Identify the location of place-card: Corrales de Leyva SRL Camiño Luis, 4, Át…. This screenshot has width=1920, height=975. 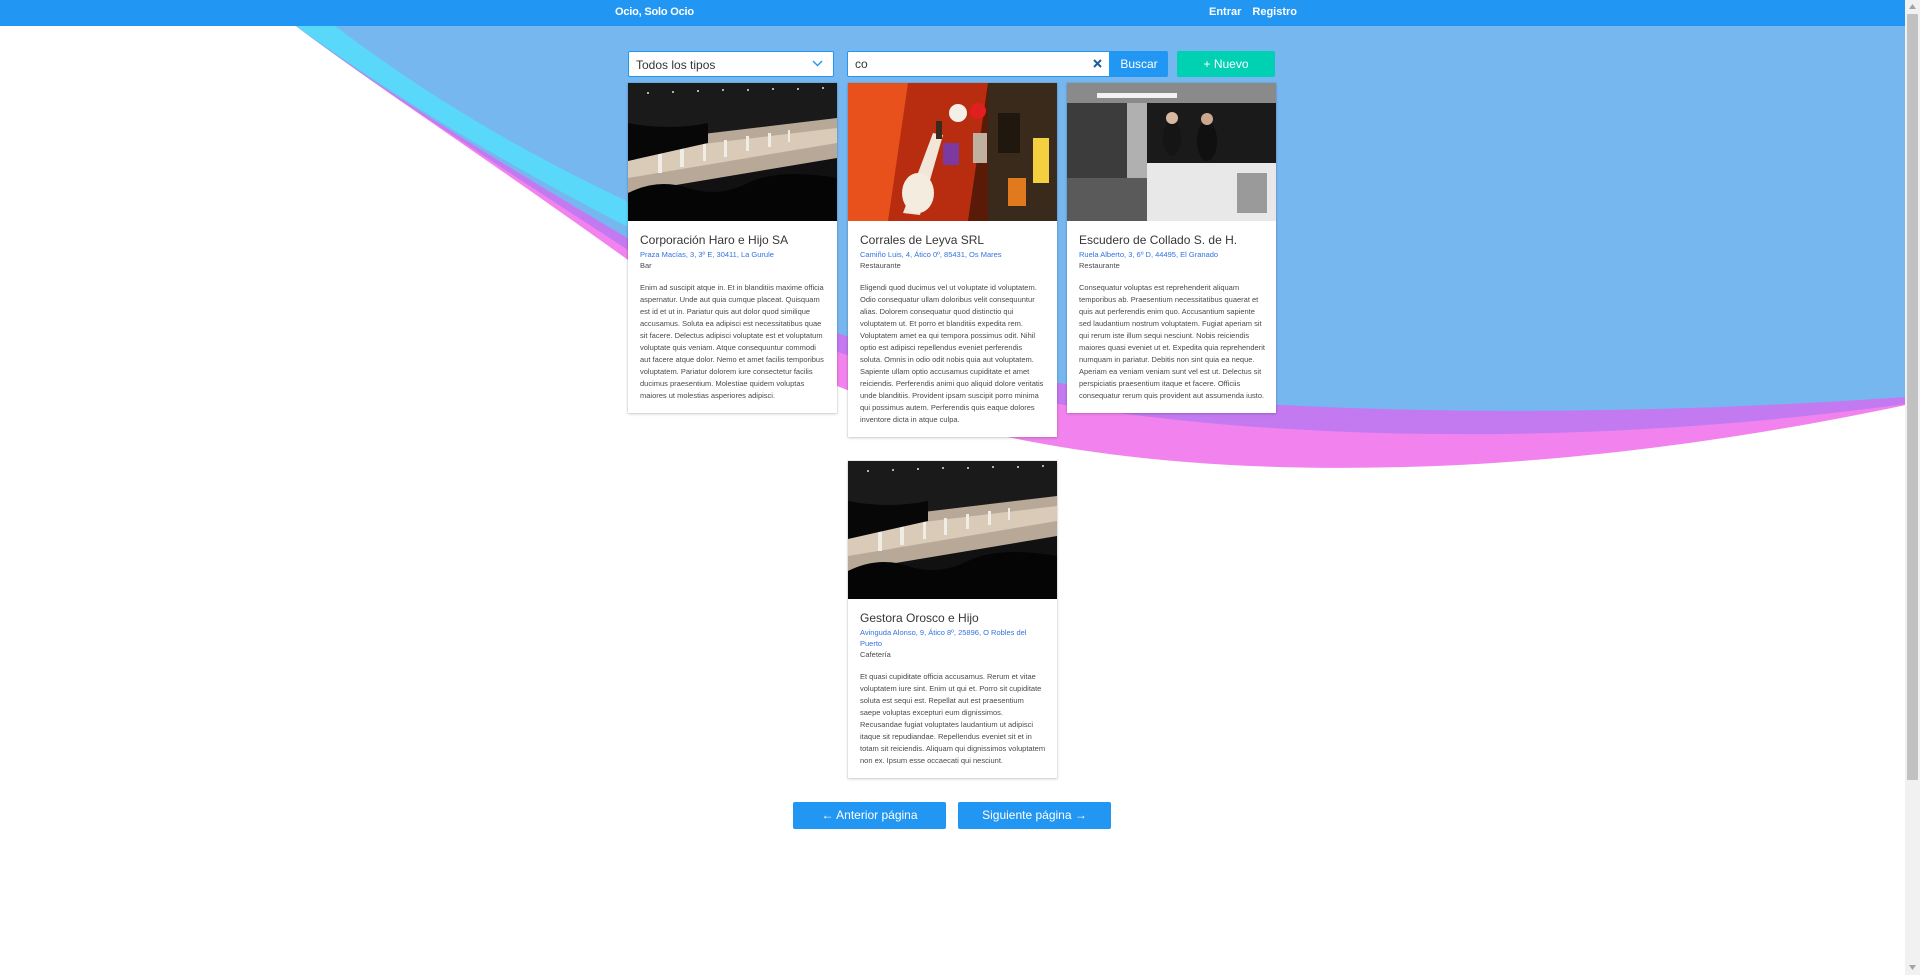
(952, 260).